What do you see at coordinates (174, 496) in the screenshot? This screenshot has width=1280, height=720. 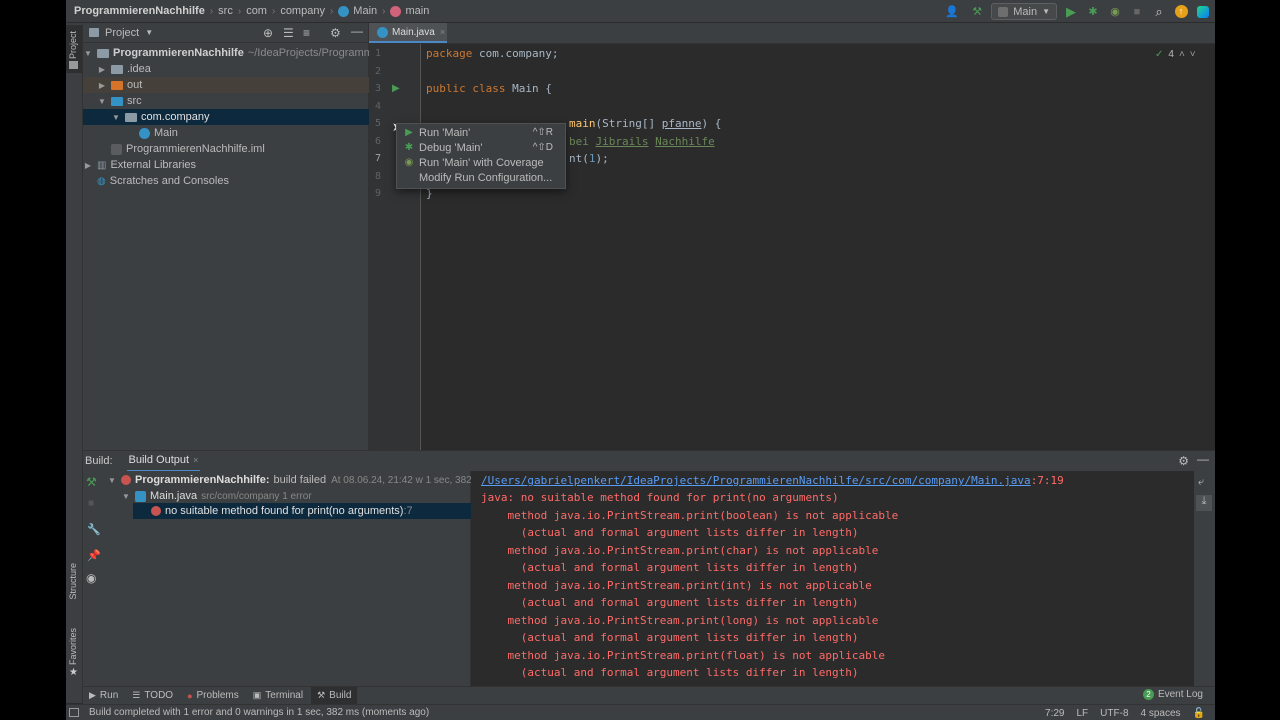 I see `build-file-name: Main.java` at bounding box center [174, 496].